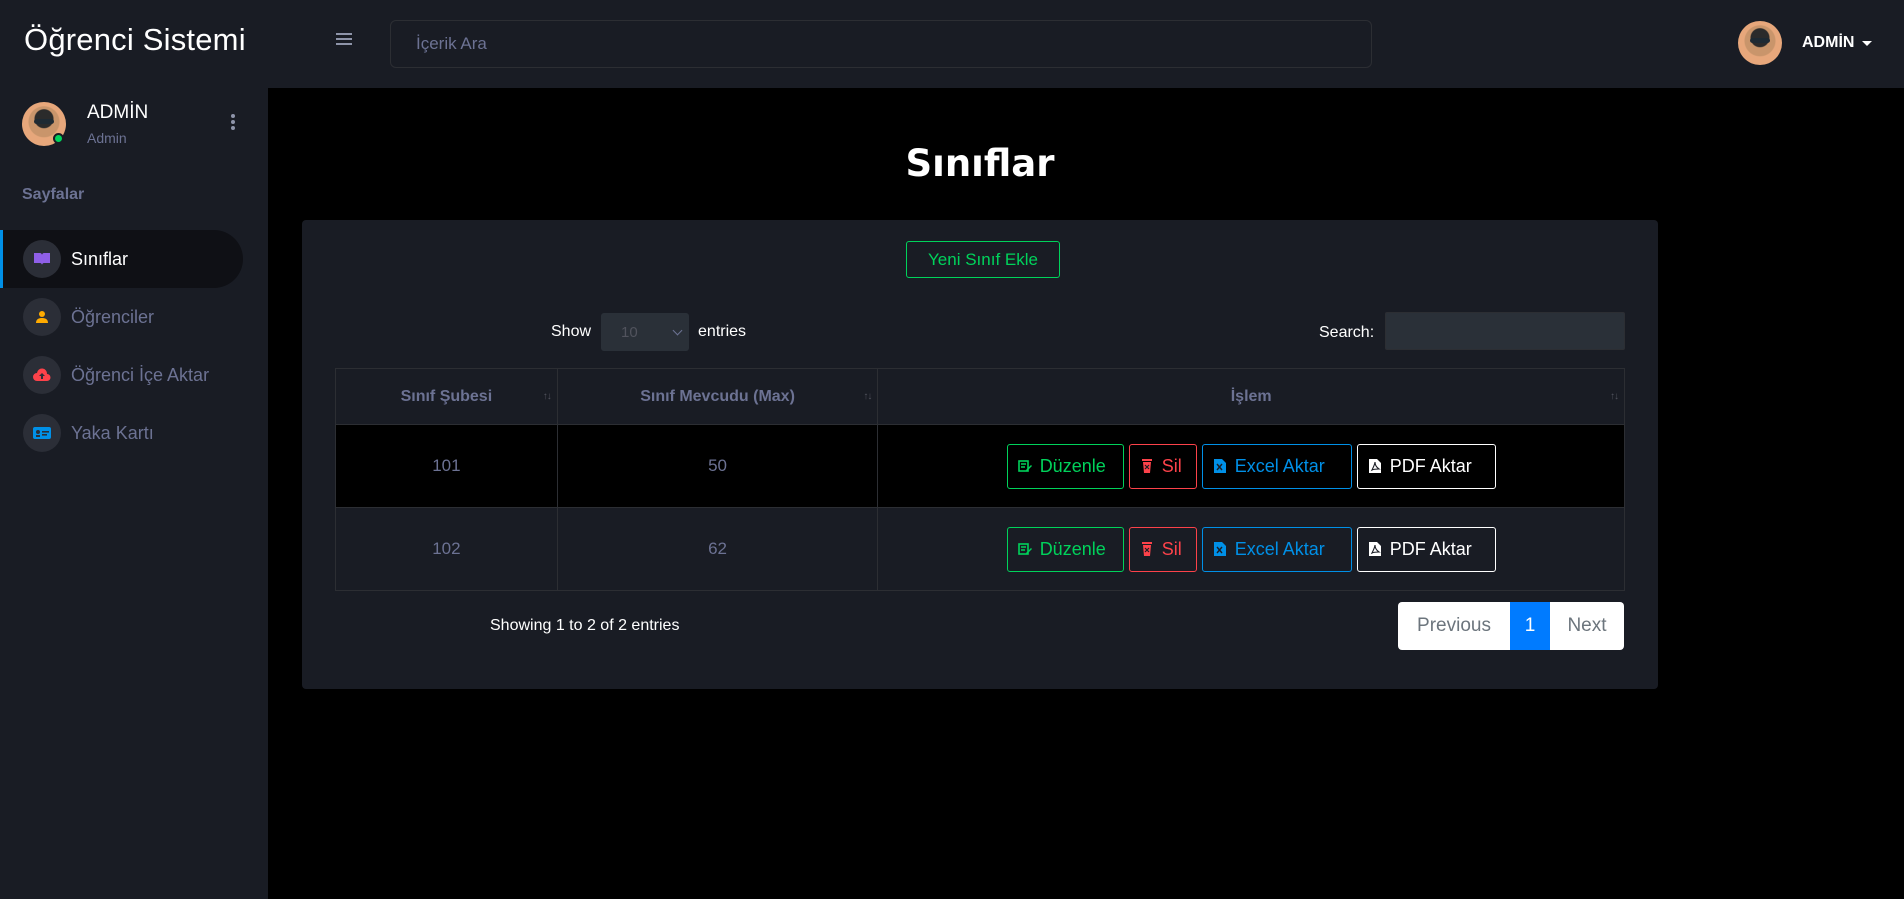 The image size is (1904, 899). I want to click on entries-length-control: Show 10 entries, so click(648, 332).